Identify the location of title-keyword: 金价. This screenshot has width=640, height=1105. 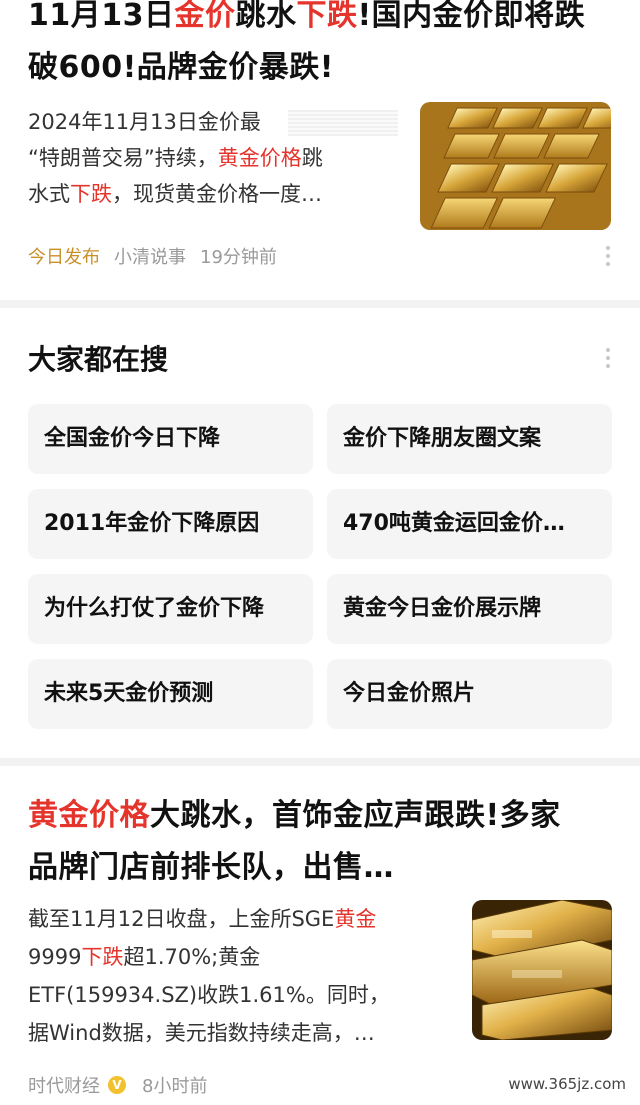
(205, 16).